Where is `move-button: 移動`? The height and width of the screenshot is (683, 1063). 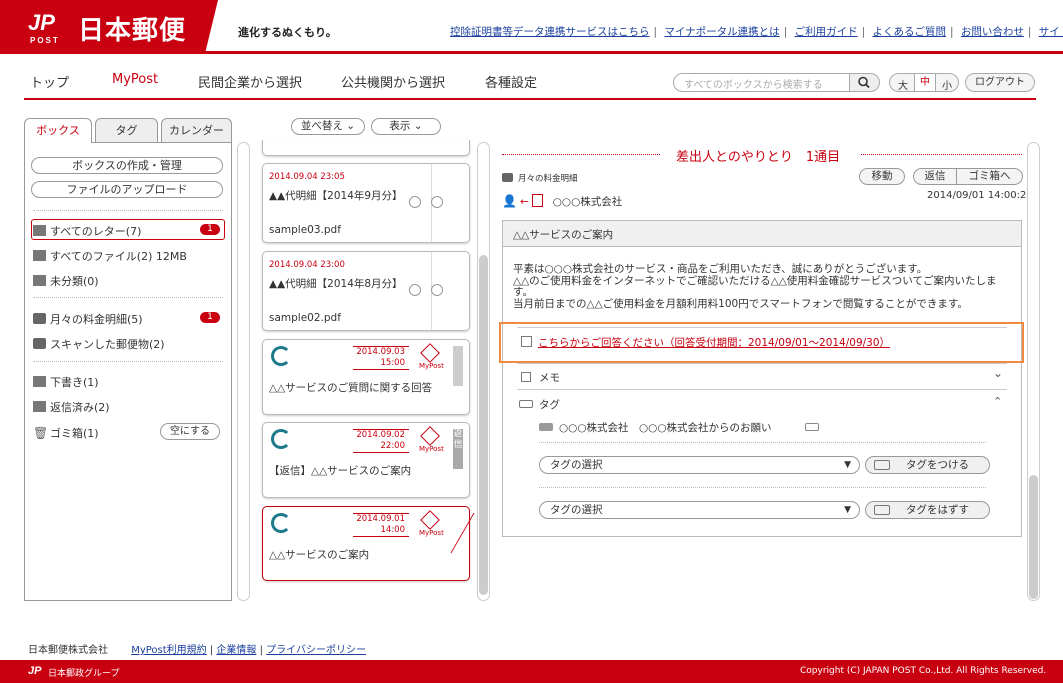
move-button: 移動 is located at coordinates (882, 176).